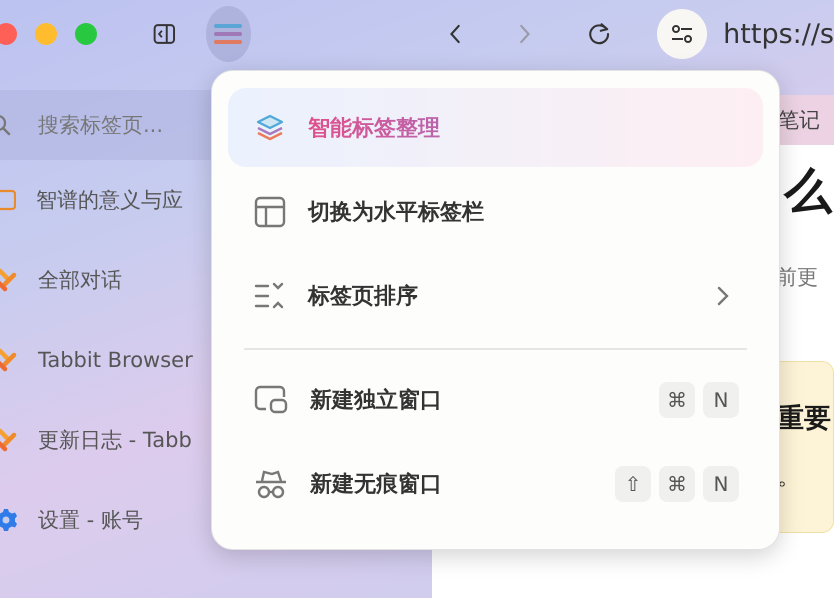 This screenshot has height=598, width=834. I want to click on tab-title: 更新日志 - Tabb, so click(115, 440).